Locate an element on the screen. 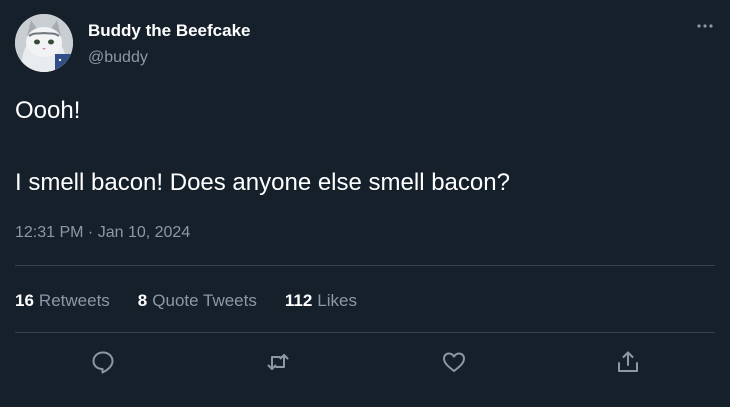  heart-icon is located at coordinates (454, 362).